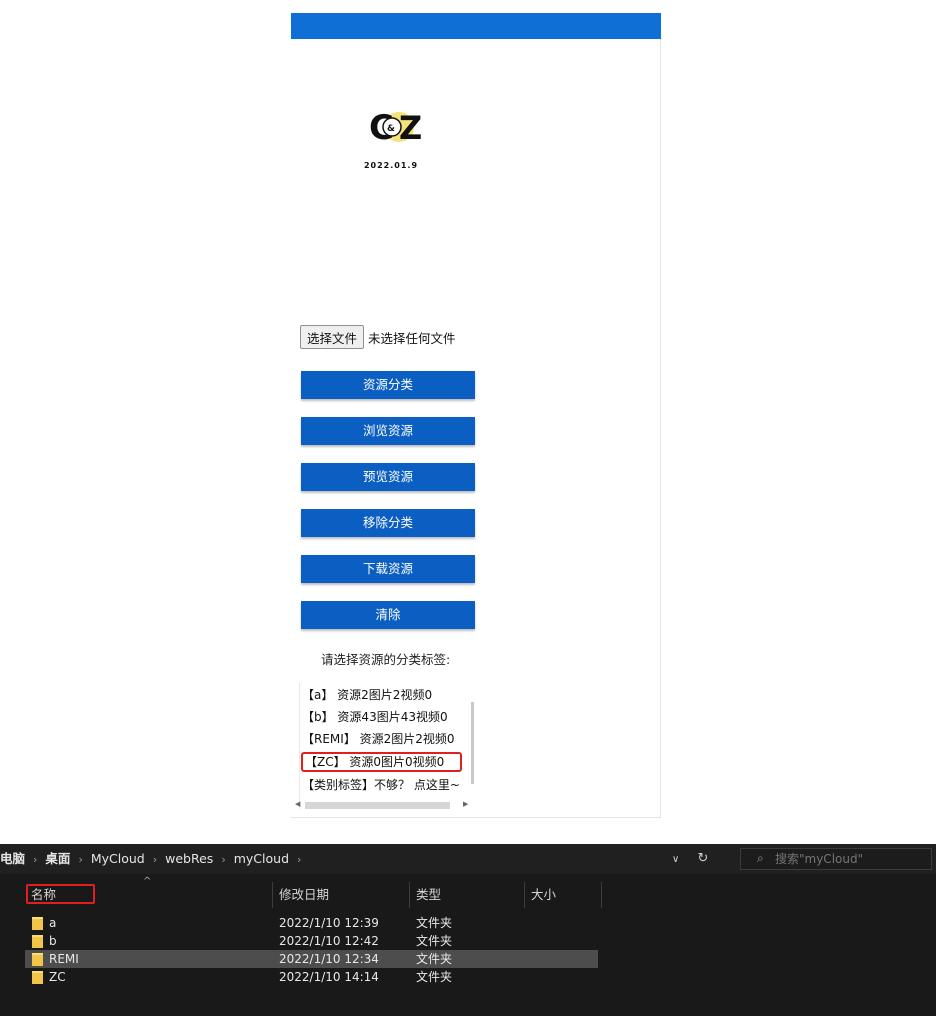  Describe the element at coordinates (147, 881) in the screenshot. I see `sort-ascending-icon: ^` at that location.